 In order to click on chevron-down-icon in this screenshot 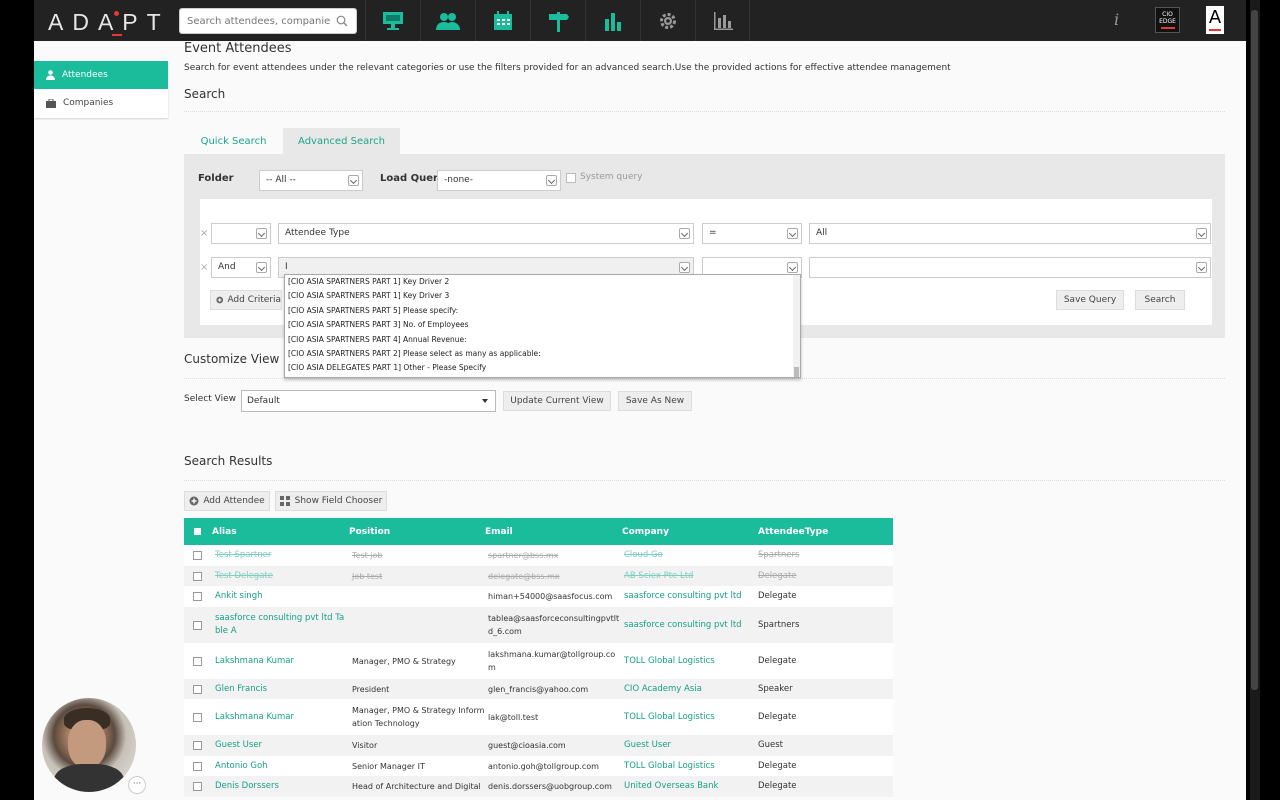, I will do `click(1201, 233)`.